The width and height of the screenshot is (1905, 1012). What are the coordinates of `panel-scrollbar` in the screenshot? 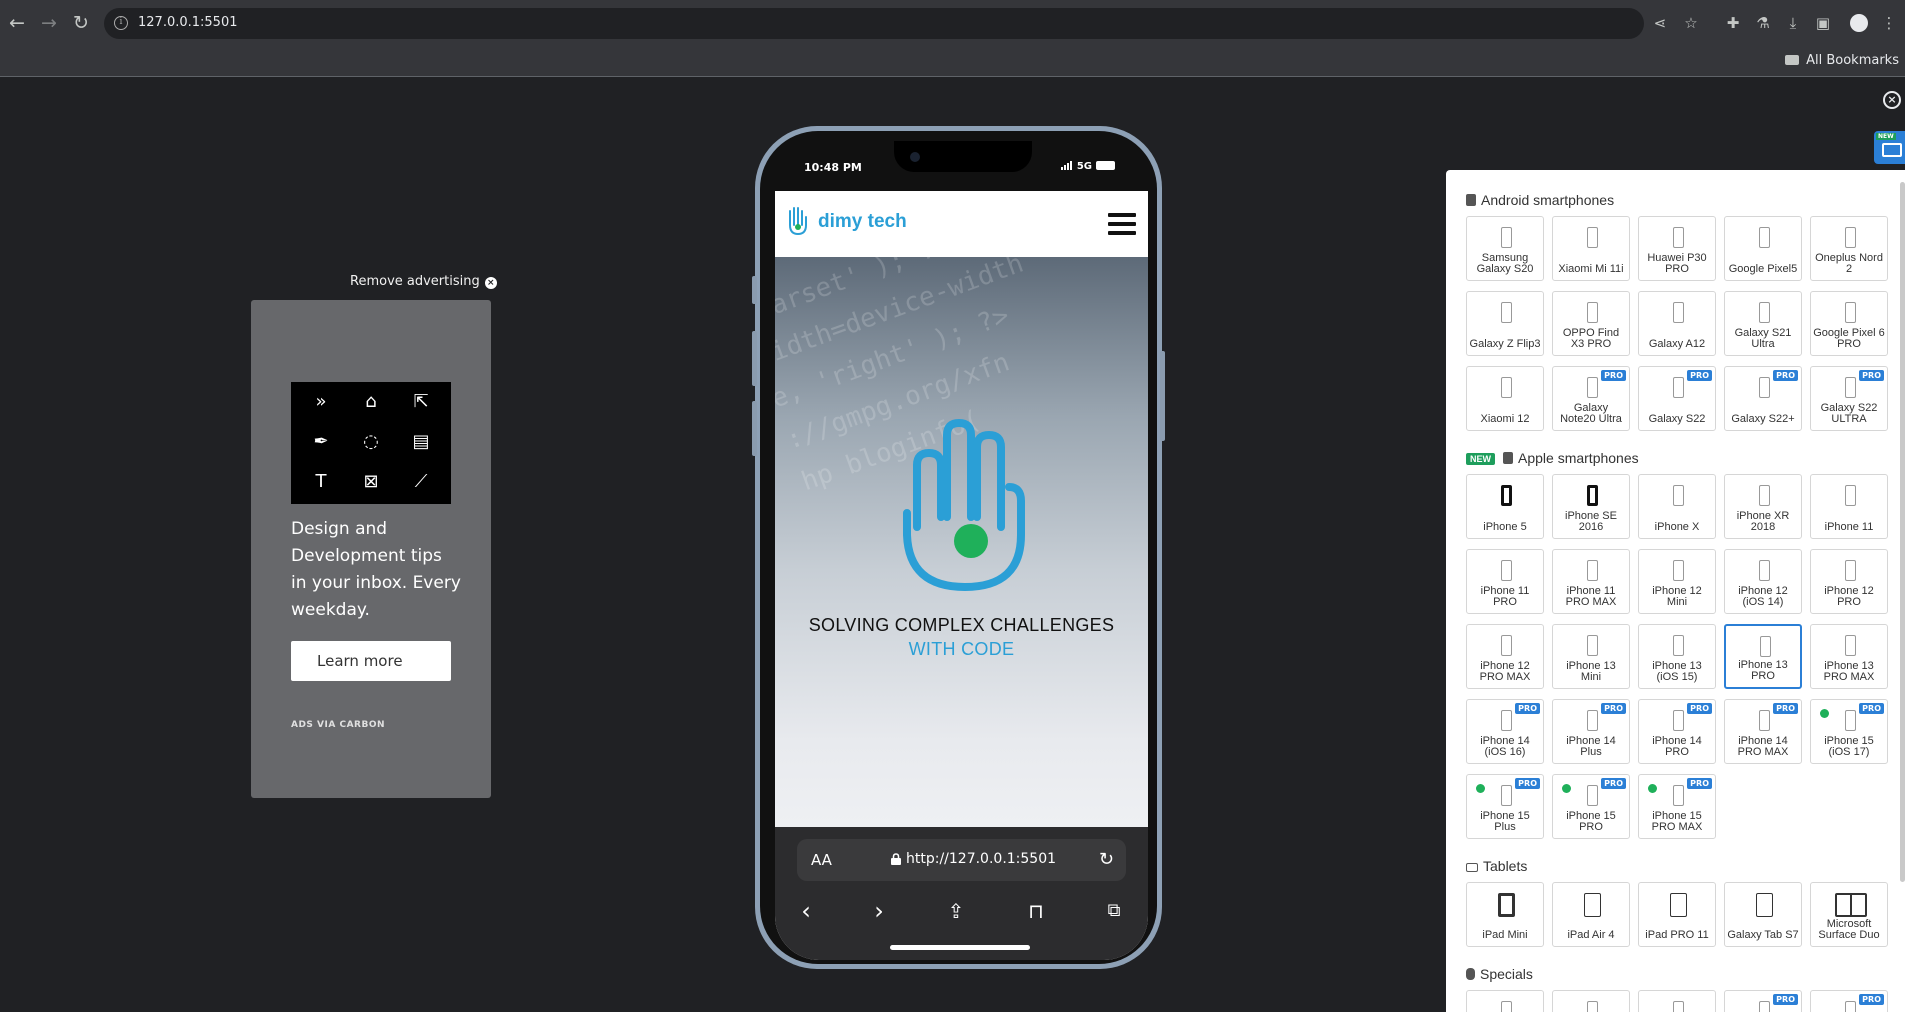 It's located at (1902, 532).